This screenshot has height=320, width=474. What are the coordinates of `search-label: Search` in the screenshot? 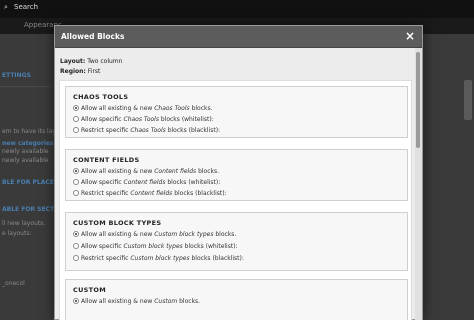 It's located at (26, 7).